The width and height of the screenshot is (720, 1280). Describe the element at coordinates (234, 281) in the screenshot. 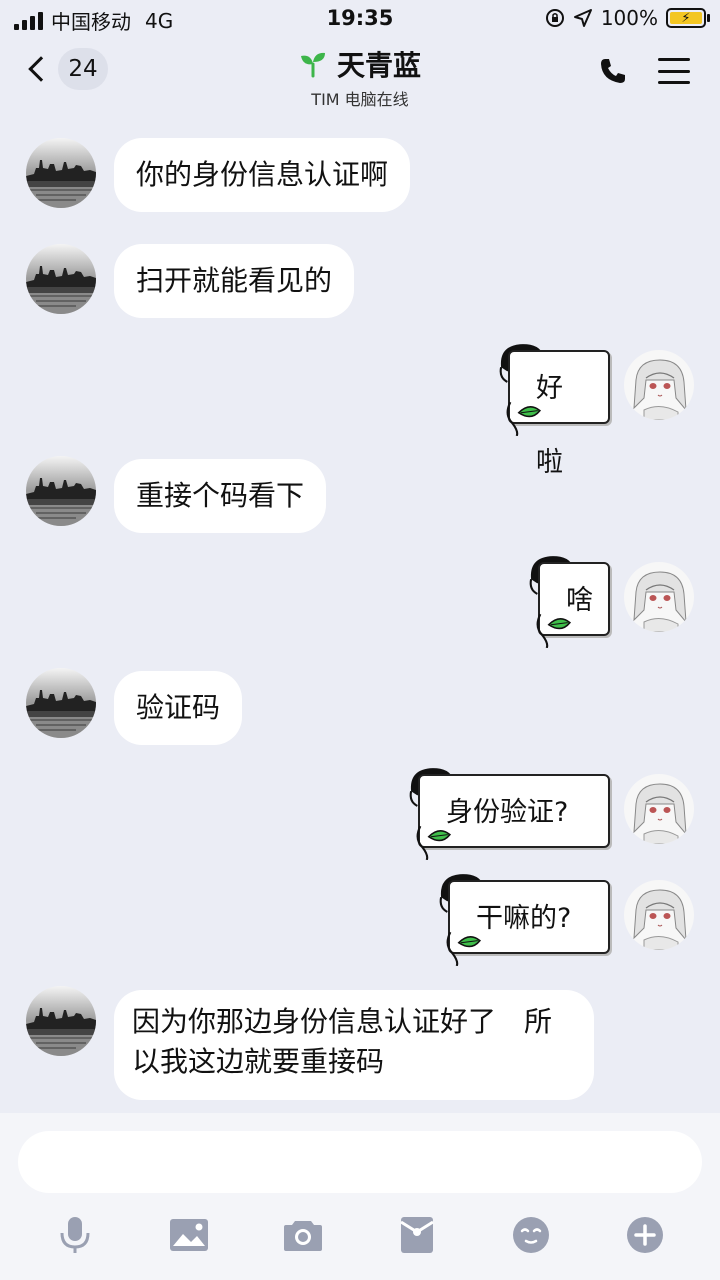

I see `incoming-message-bubble: 扫开就能看见的` at that location.